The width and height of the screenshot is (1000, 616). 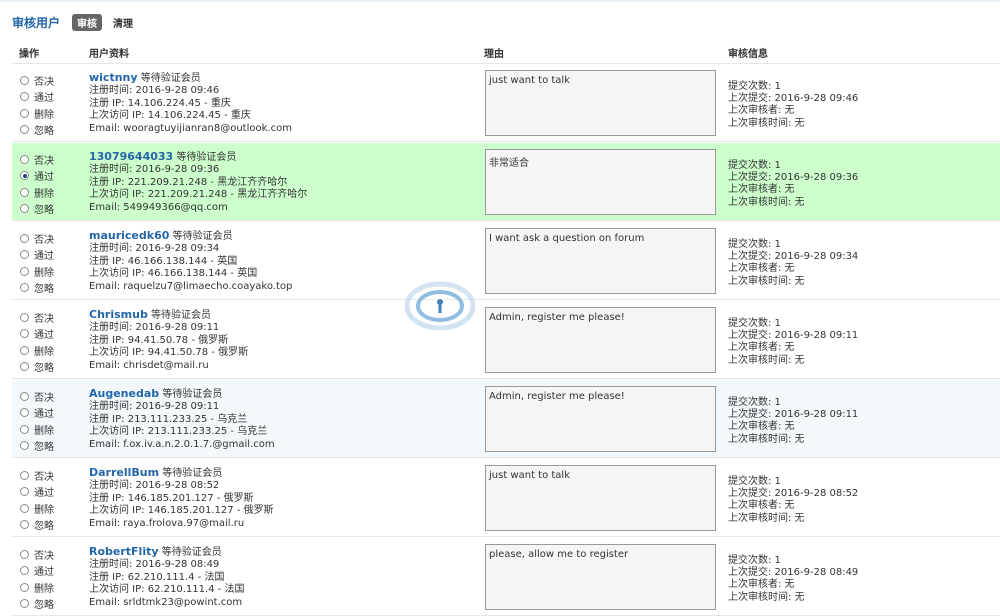 I want to click on reason-textarea: I want ask a question on forum, so click(x=600, y=261).